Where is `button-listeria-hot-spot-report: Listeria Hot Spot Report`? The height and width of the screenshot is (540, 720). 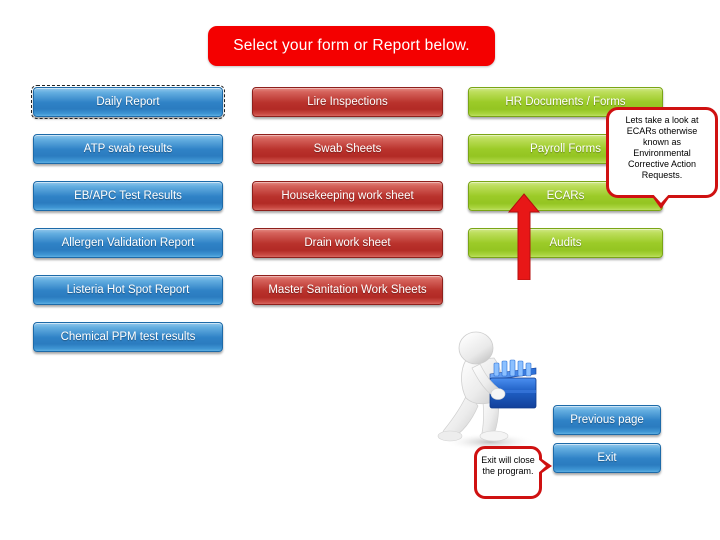 button-listeria-hot-spot-report: Listeria Hot Spot Report is located at coordinates (128, 290).